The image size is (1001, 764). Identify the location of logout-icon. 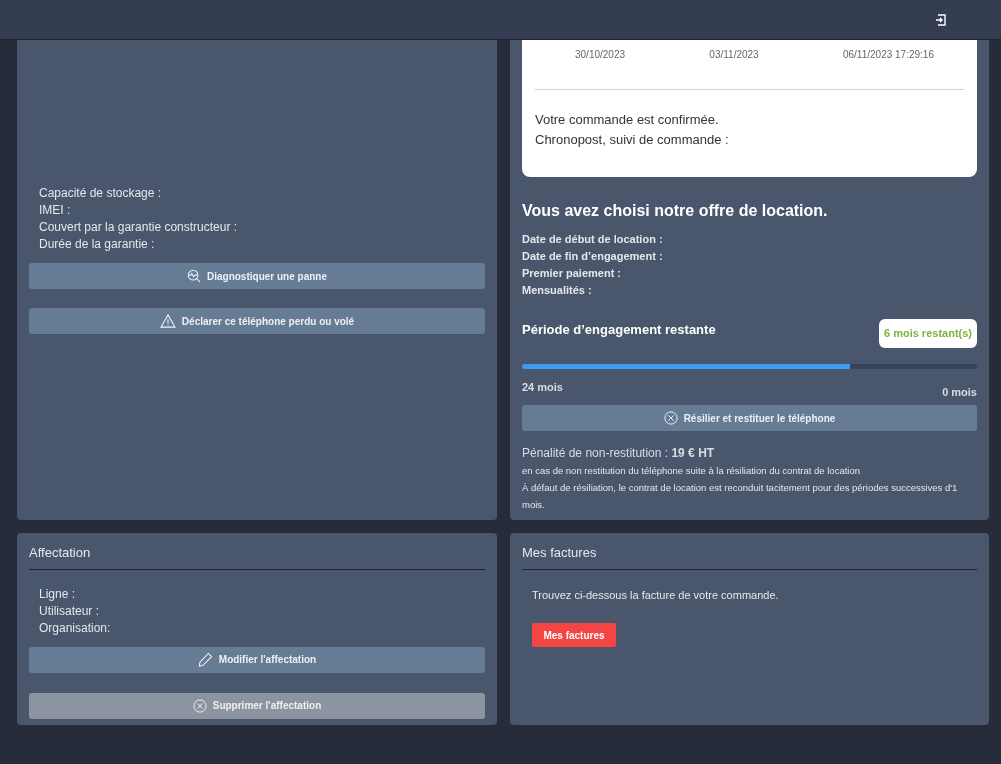
(940, 19).